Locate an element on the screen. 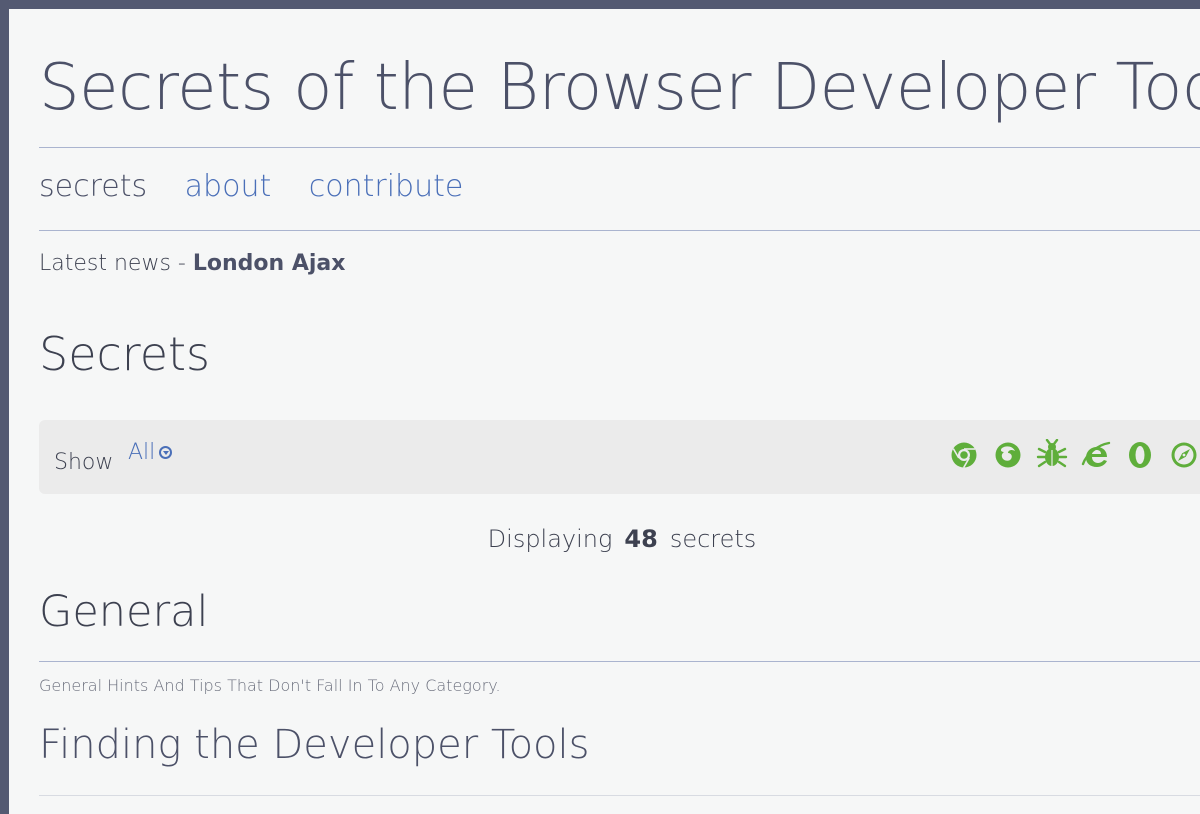  safari-icon is located at coordinates (1184, 455).